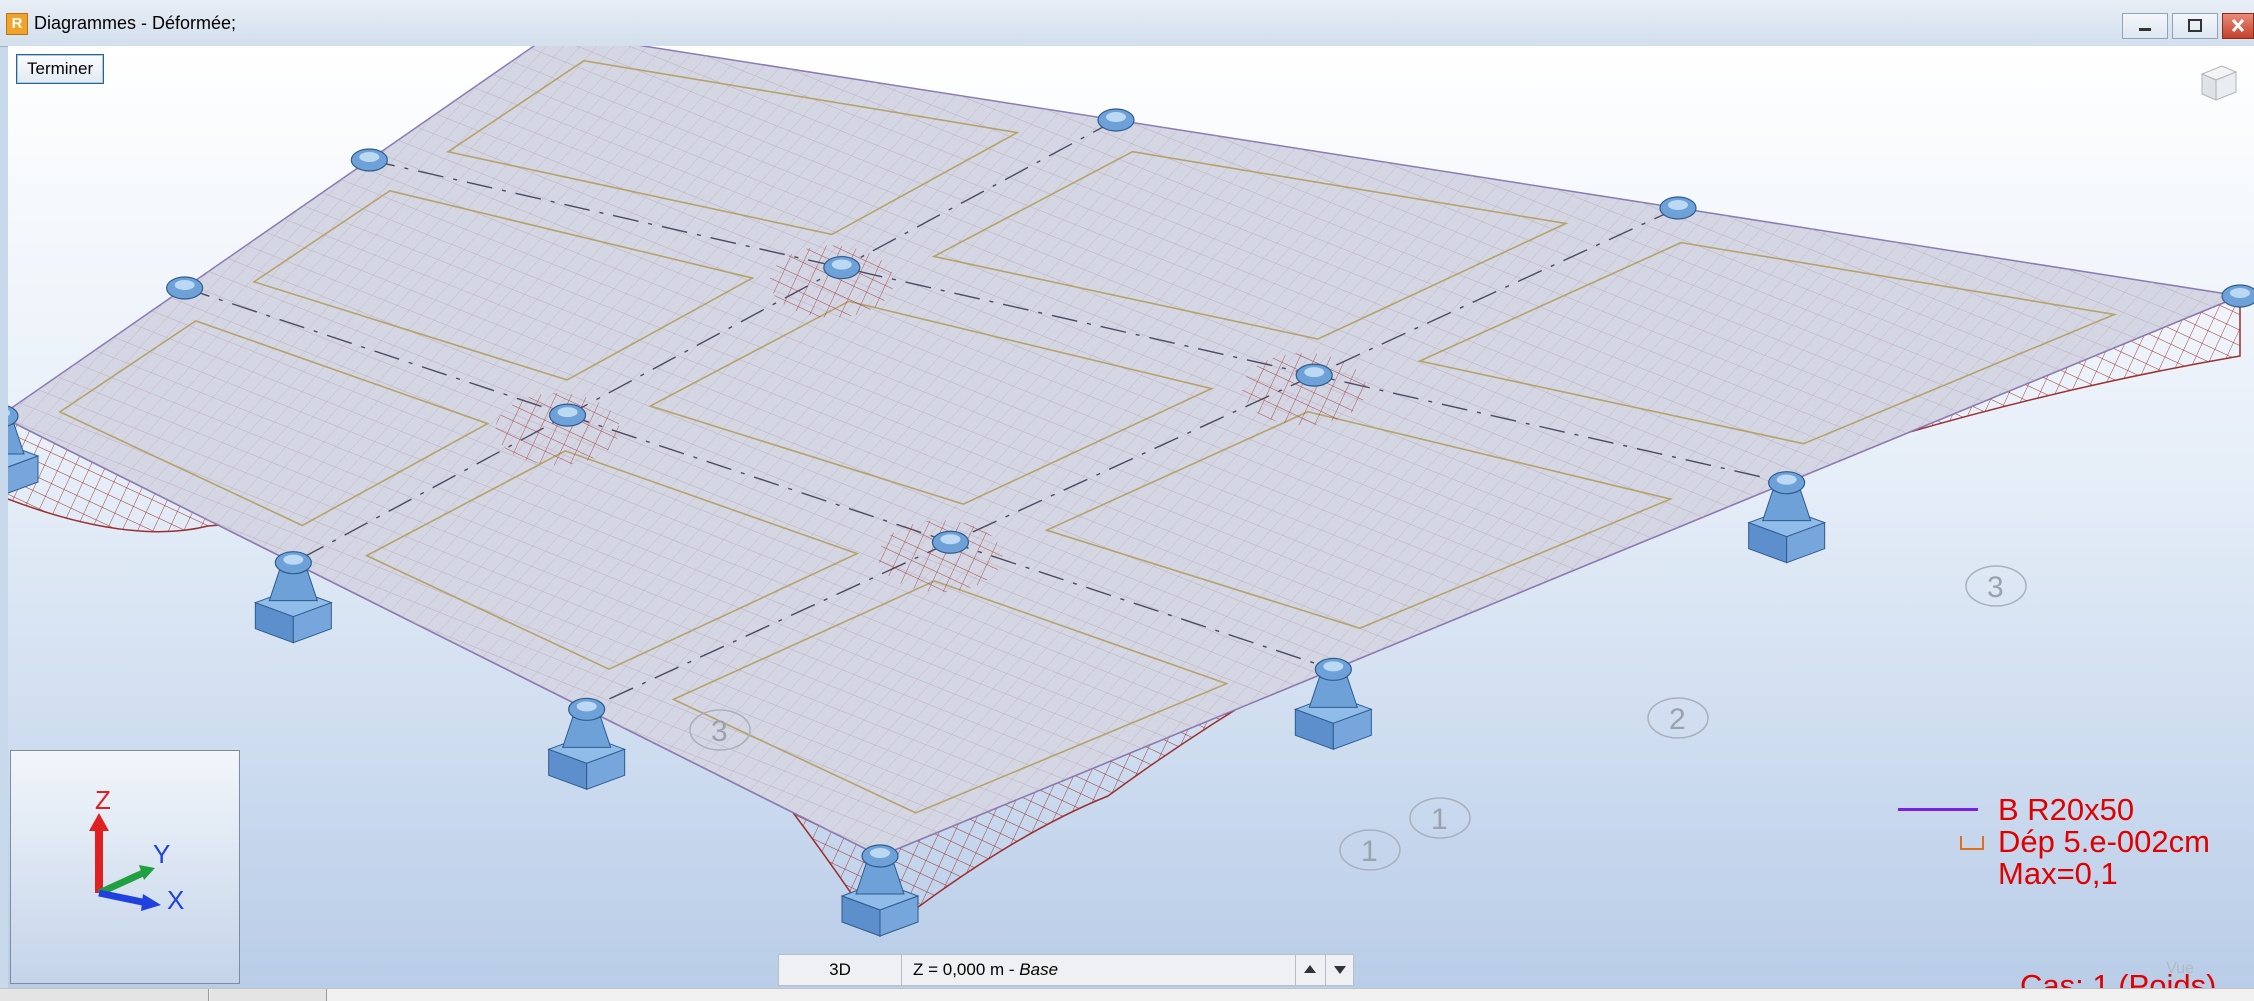  I want to click on title-bar: R Diagrammes - Déformée;, so click(1127, 23).